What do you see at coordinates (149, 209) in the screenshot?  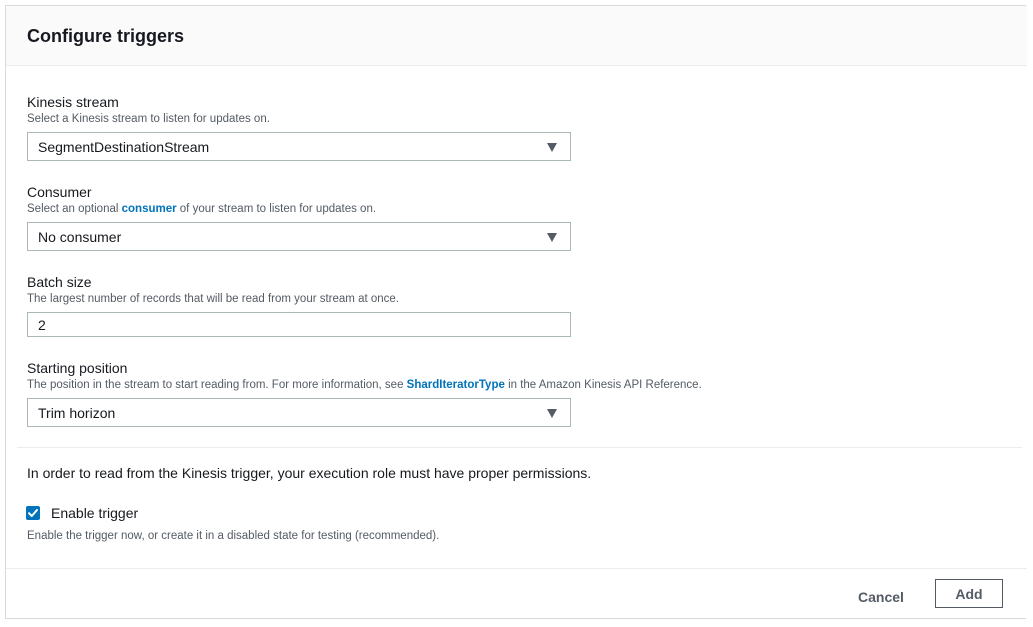 I see `consumer-link: consumer` at bounding box center [149, 209].